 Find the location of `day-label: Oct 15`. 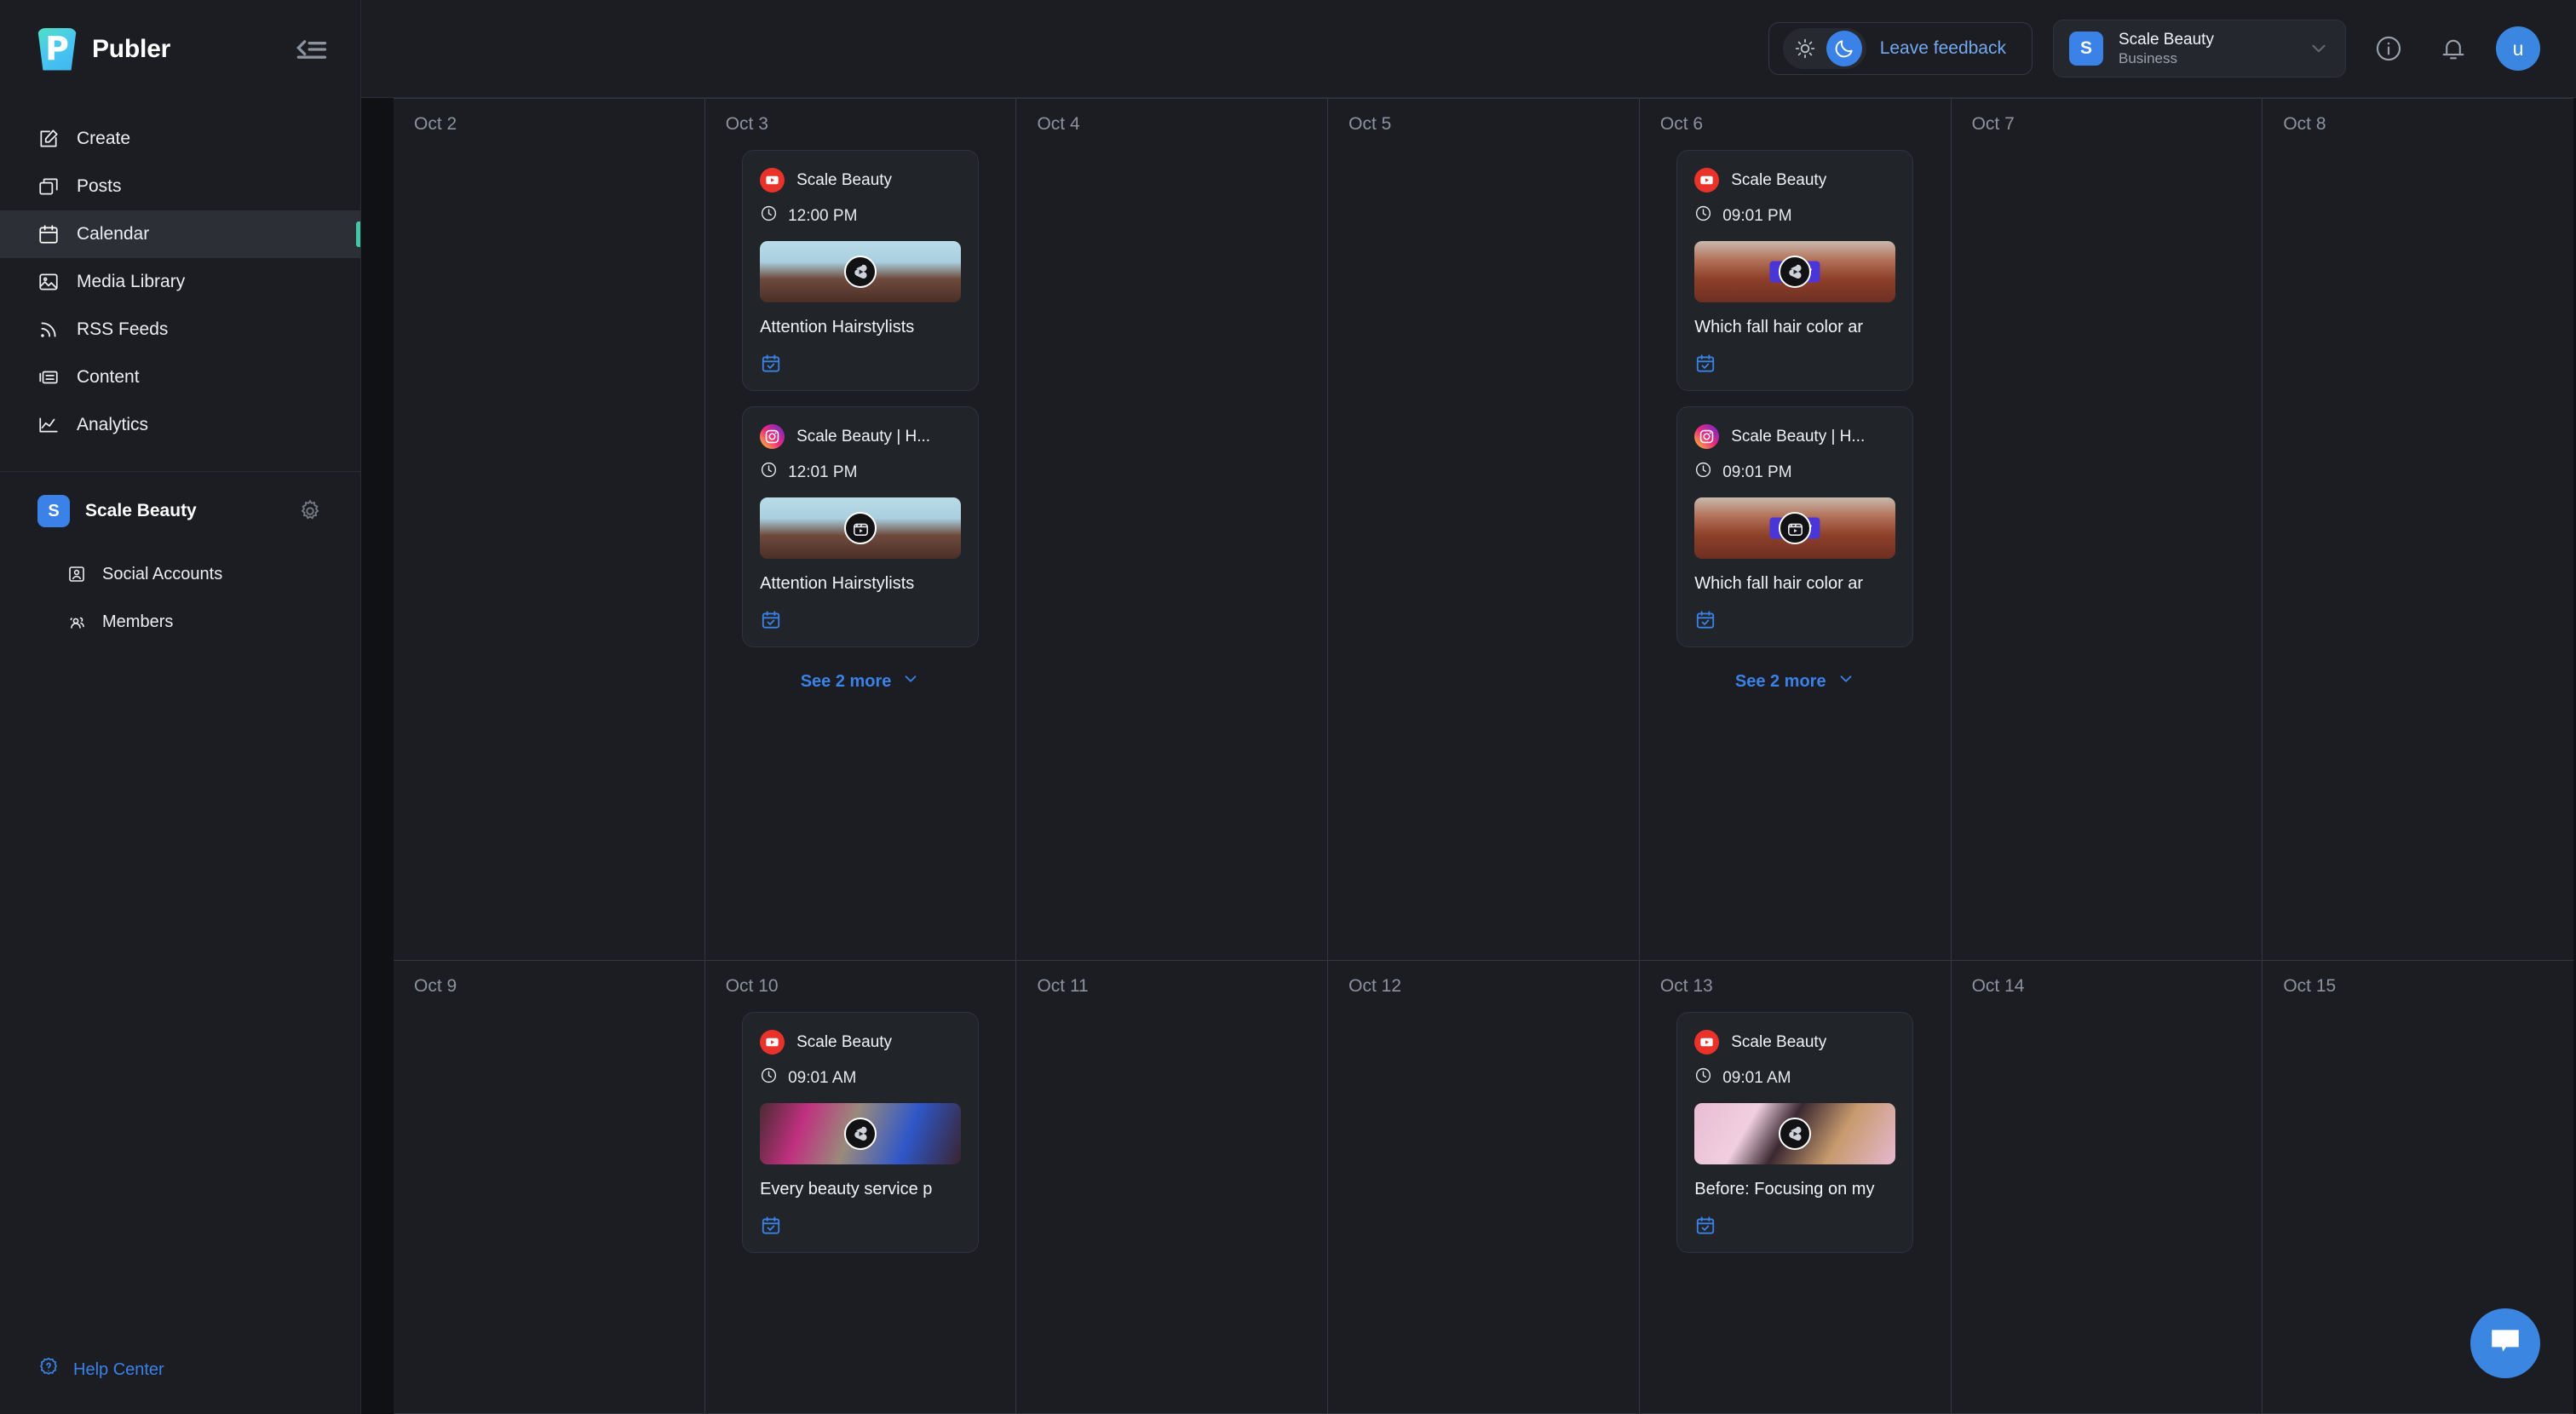

day-label: Oct 15 is located at coordinates (2310, 986).